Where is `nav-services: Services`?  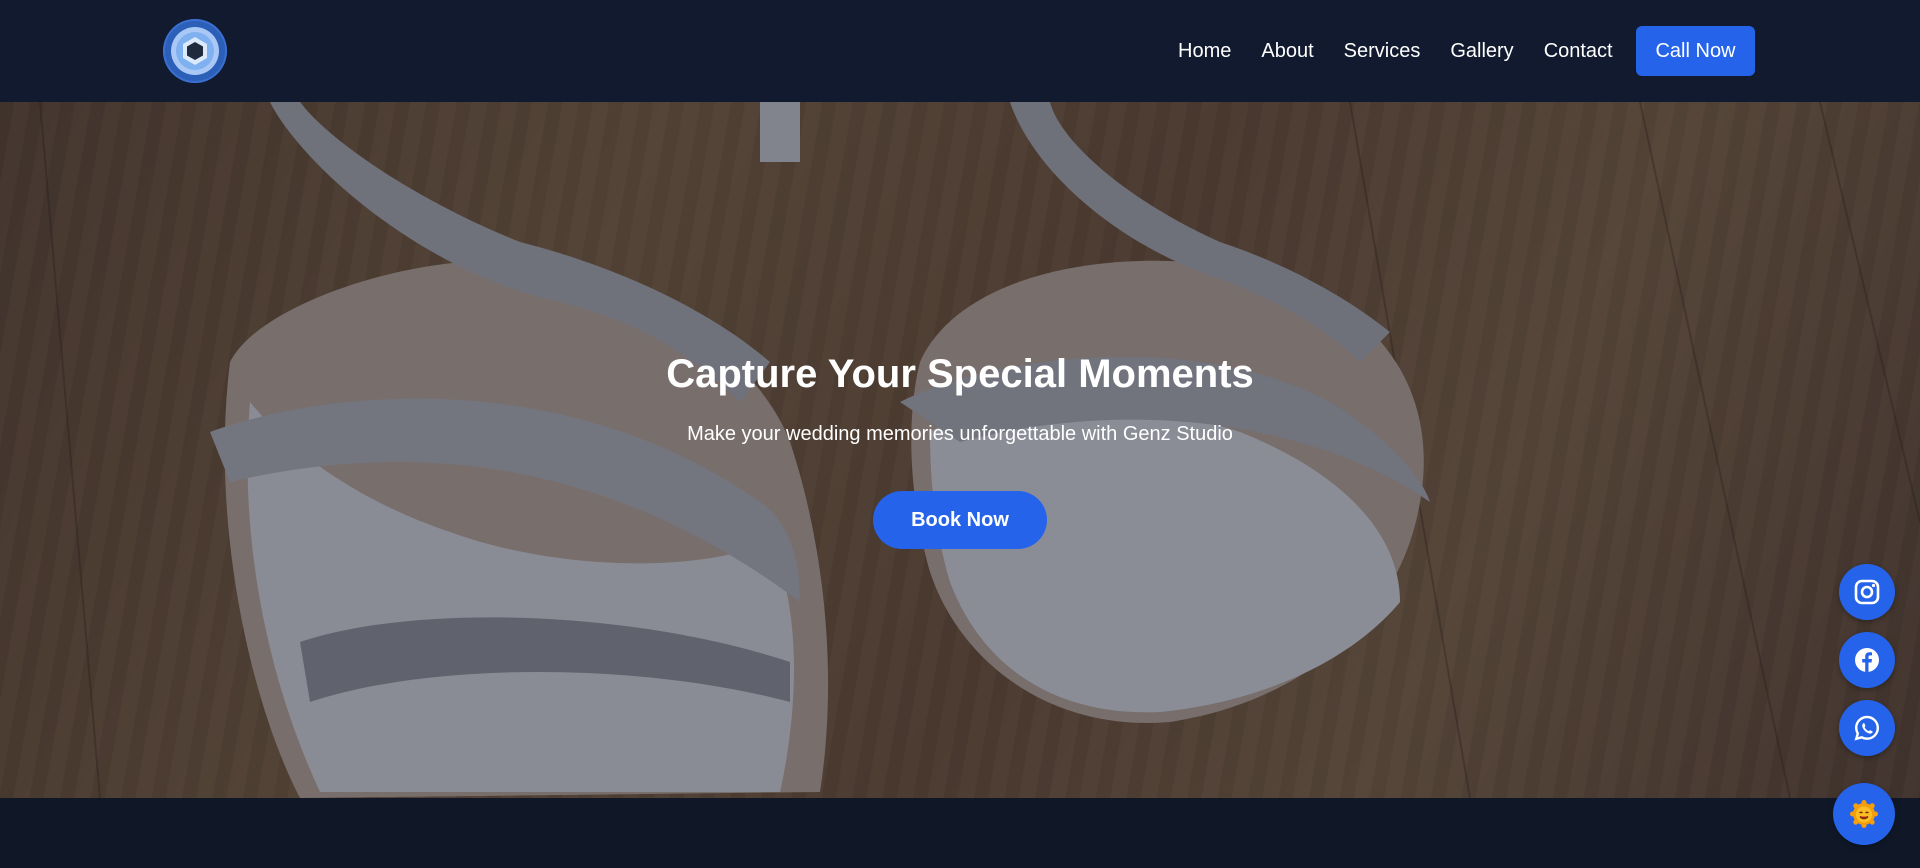
nav-services: Services is located at coordinates (1382, 51).